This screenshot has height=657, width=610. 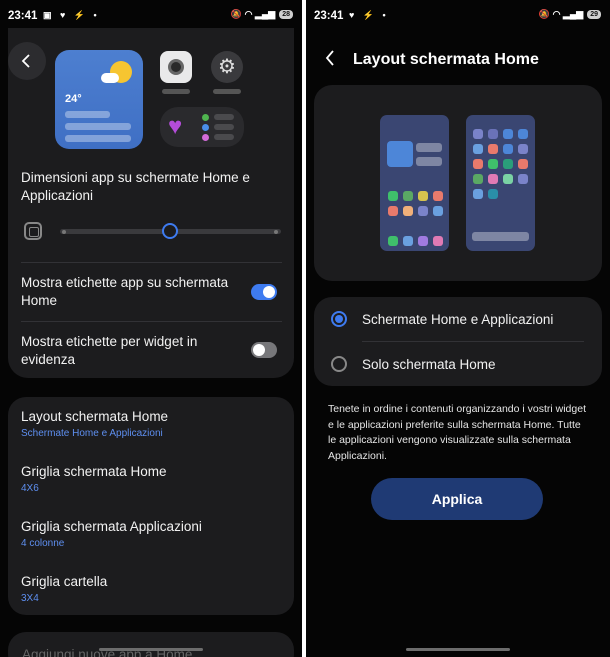 What do you see at coordinates (30, 598) in the screenshot?
I see `menu-item-subtitle: 3X4` at bounding box center [30, 598].